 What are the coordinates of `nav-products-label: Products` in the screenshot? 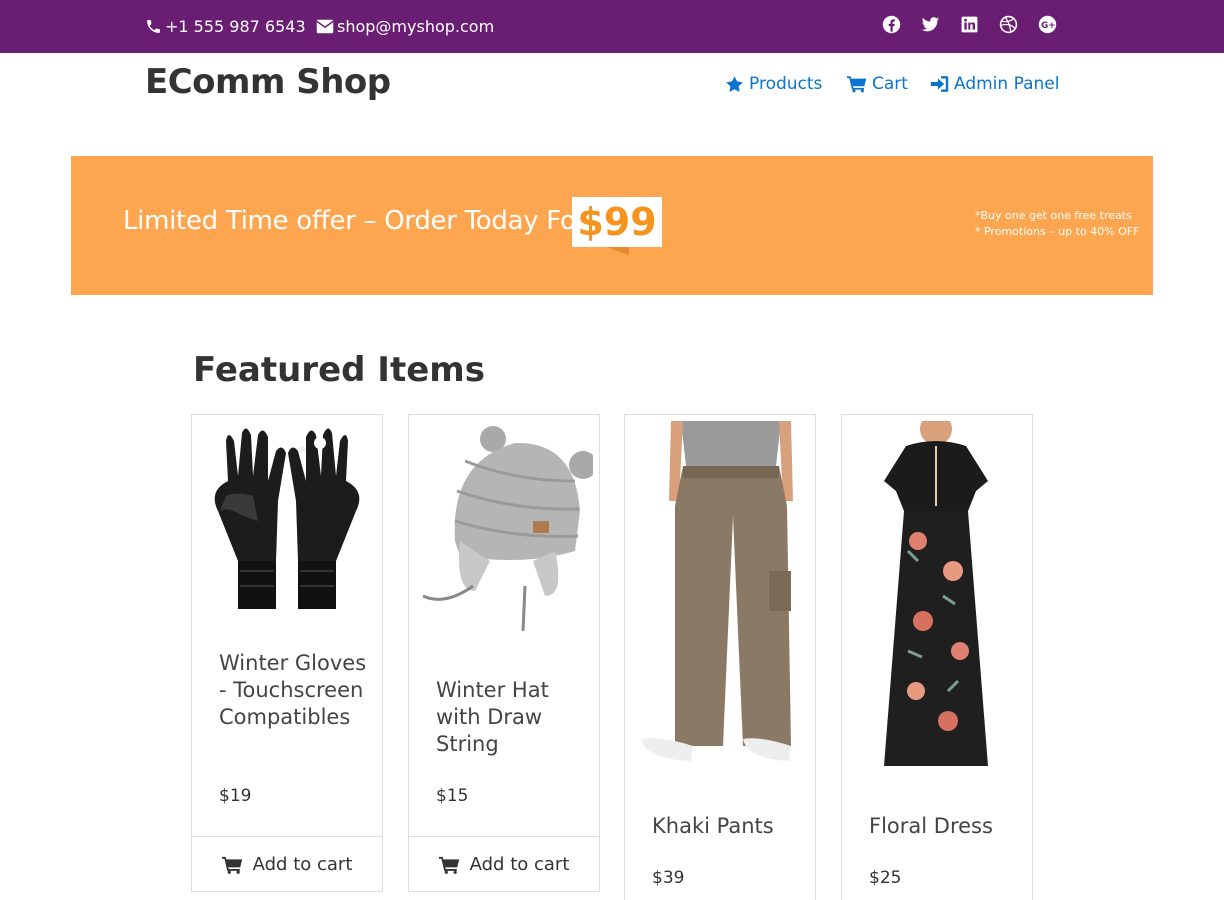 It's located at (786, 84).